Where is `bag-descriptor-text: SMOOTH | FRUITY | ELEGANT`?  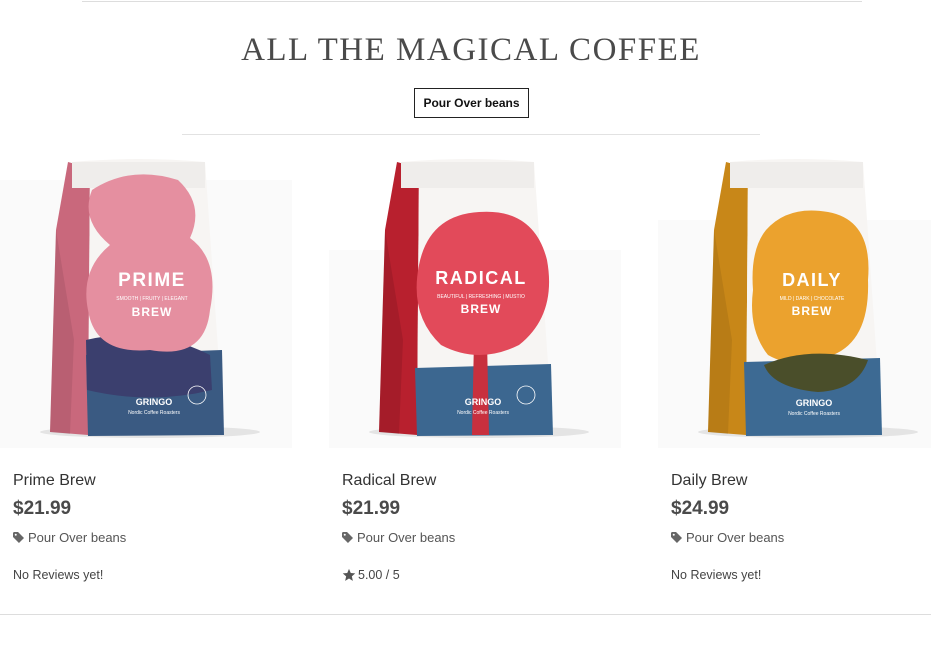
bag-descriptor-text: SMOOTH | FRUITY | ELEGANT is located at coordinates (151, 299).